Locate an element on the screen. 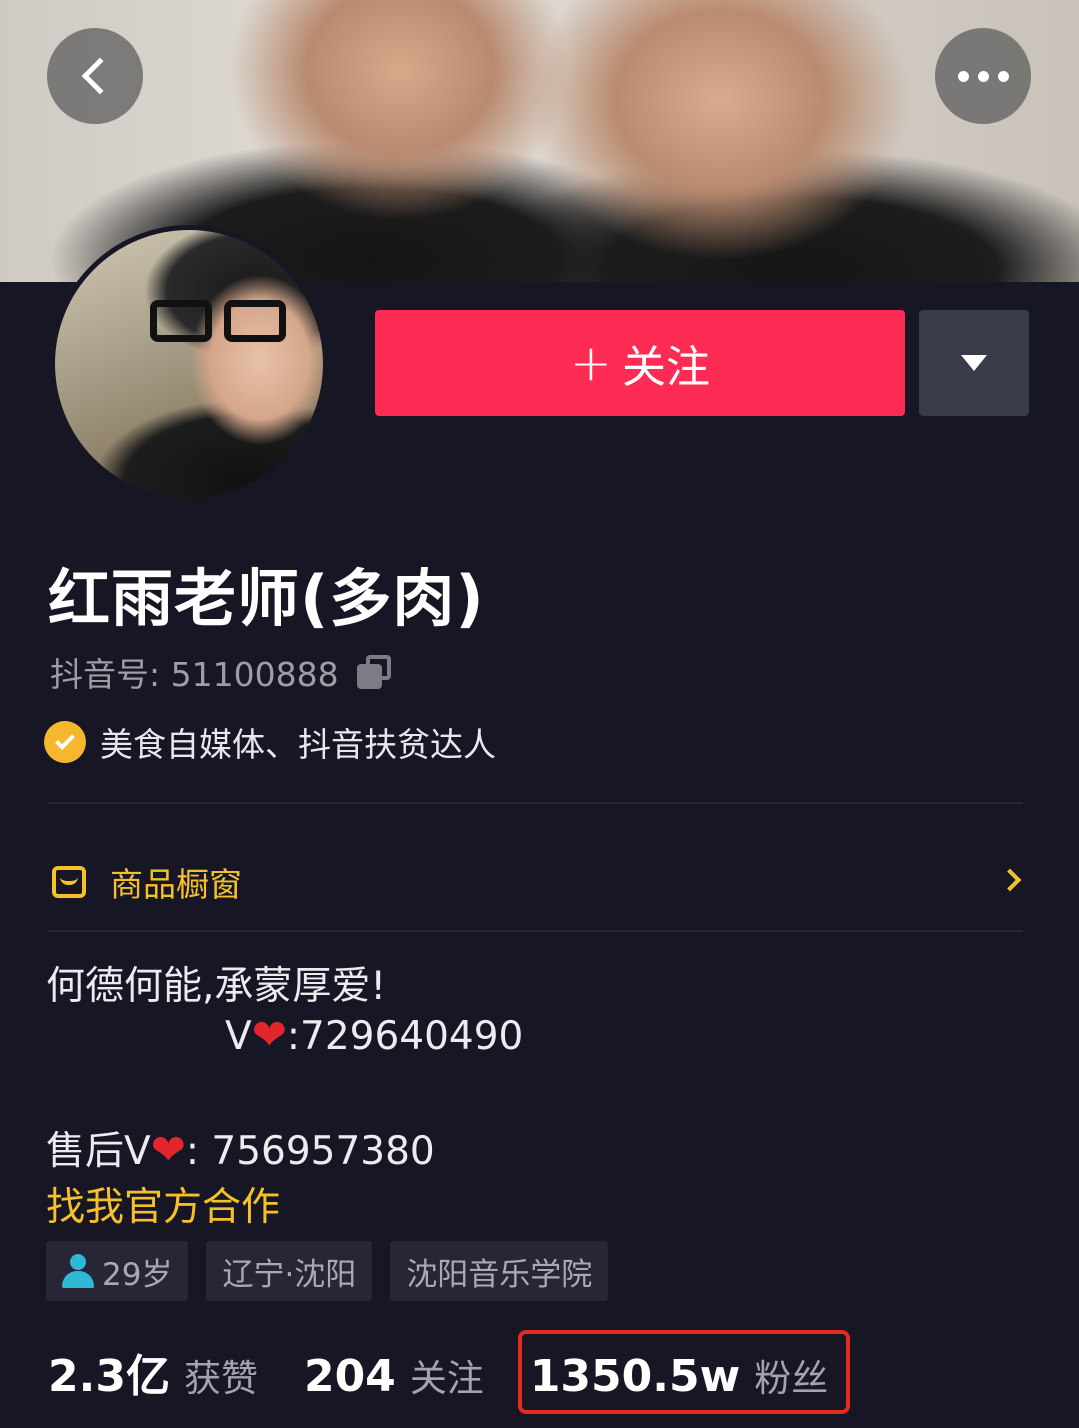 This screenshot has width=1079, height=1428. likes-count: 2.3亿 is located at coordinates (109, 1376).